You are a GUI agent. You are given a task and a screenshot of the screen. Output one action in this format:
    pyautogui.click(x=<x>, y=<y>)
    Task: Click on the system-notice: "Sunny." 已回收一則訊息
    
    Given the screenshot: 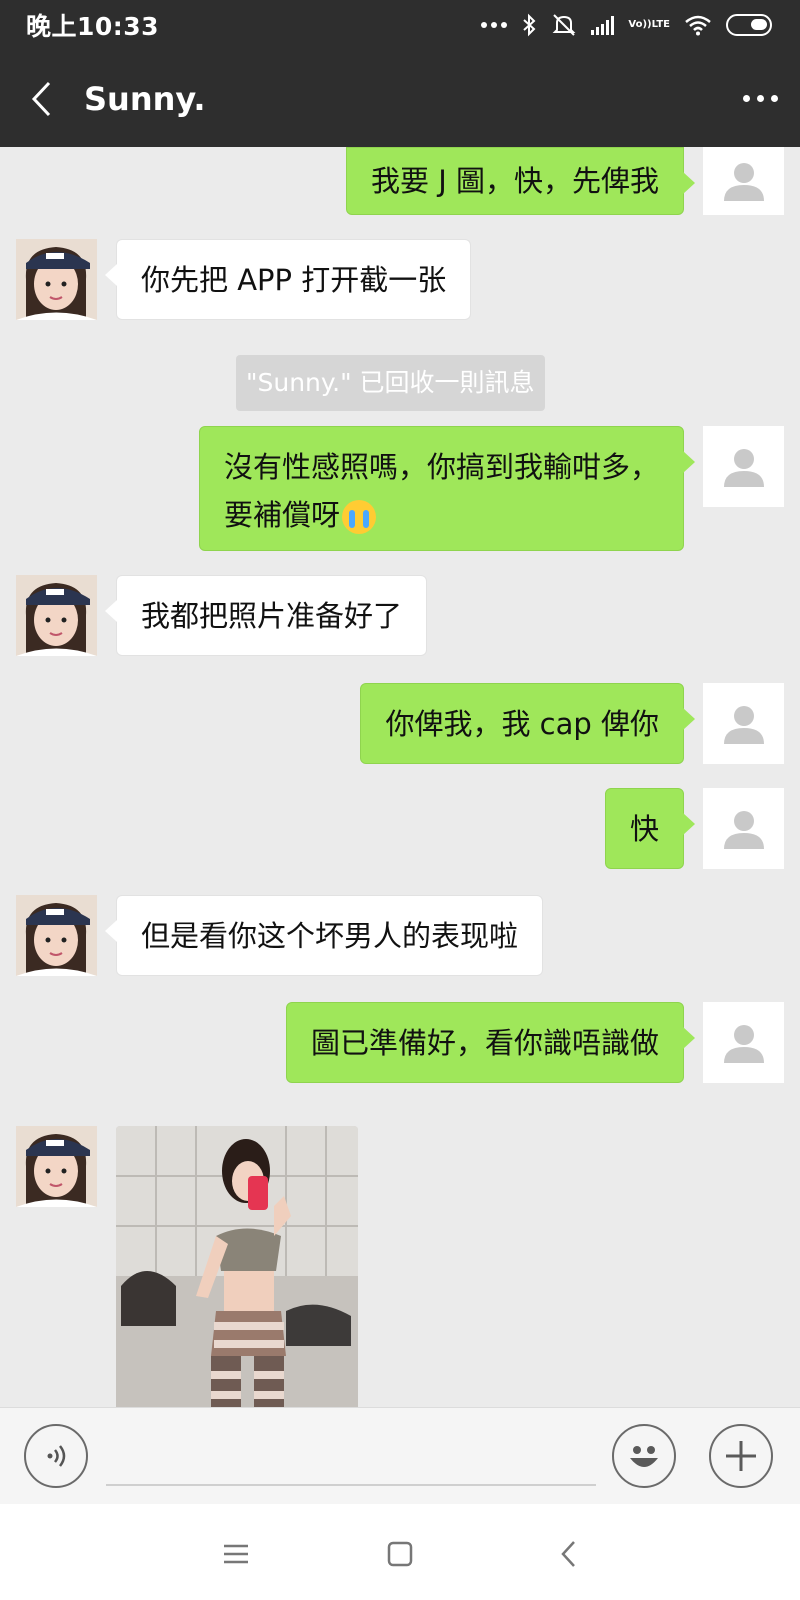 What is the action you would take?
    pyautogui.click(x=390, y=383)
    